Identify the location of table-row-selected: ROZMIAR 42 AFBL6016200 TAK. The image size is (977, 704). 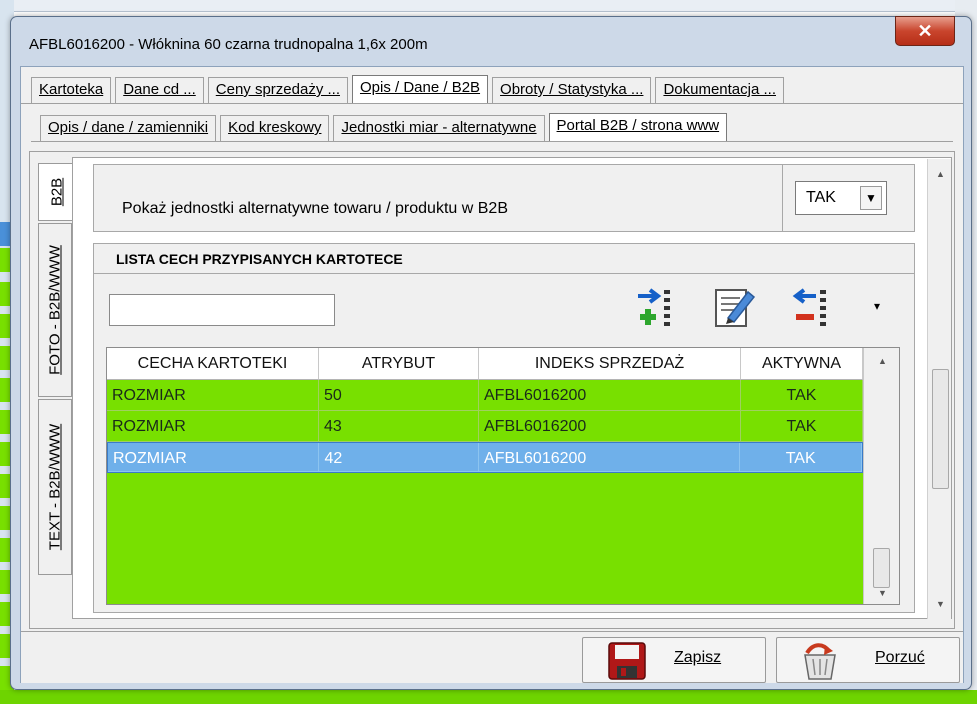
(485, 457).